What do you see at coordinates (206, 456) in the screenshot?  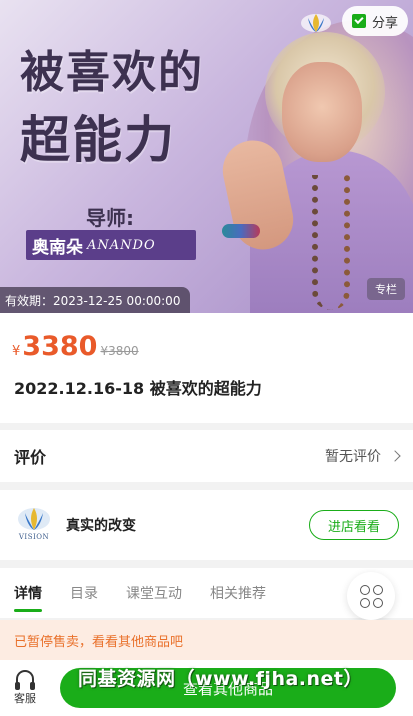 I see `review-section: 评价 暂无评价` at bounding box center [206, 456].